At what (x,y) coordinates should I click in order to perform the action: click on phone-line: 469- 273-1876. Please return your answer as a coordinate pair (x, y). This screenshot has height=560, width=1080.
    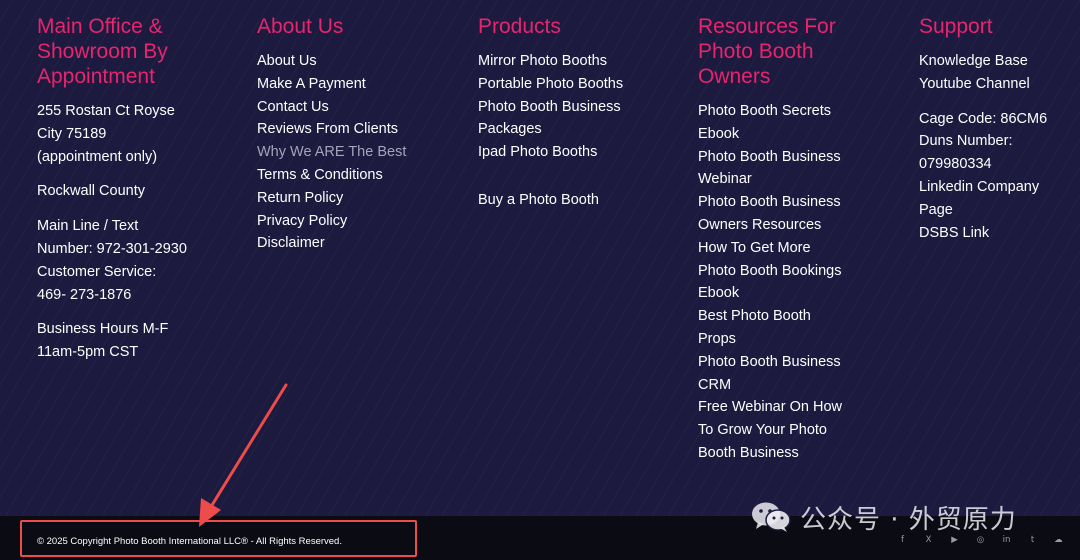
    Looking at the image, I should click on (84, 294).